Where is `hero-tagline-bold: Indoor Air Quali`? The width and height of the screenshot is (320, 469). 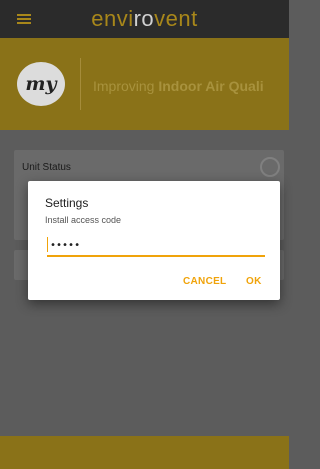 hero-tagline-bold: Indoor Air Quali is located at coordinates (211, 86).